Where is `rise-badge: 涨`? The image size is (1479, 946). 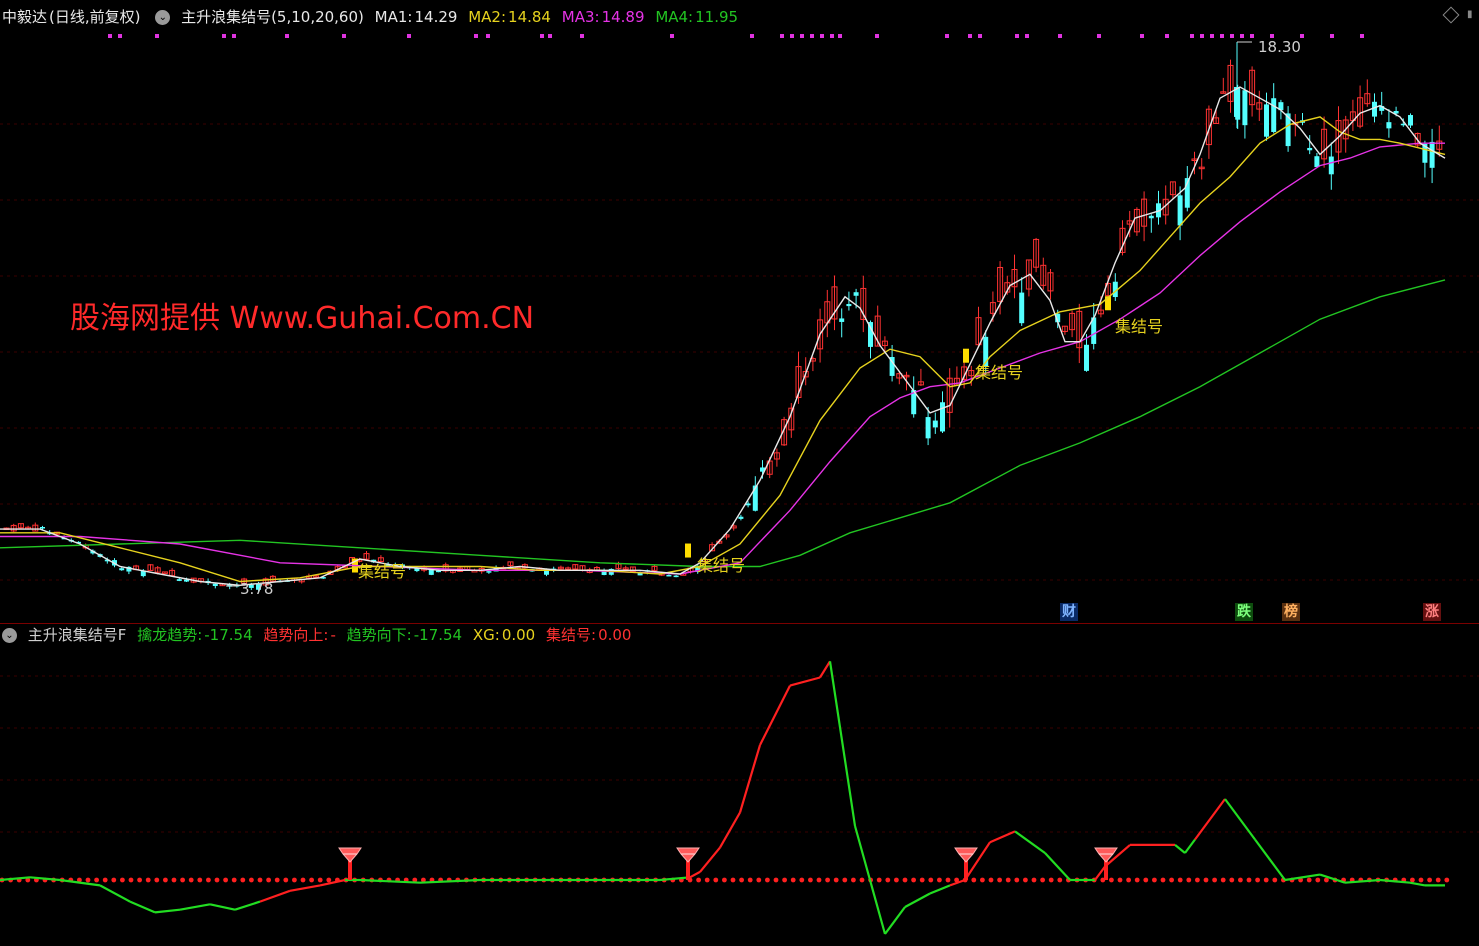
rise-badge: 涨 is located at coordinates (1432, 612).